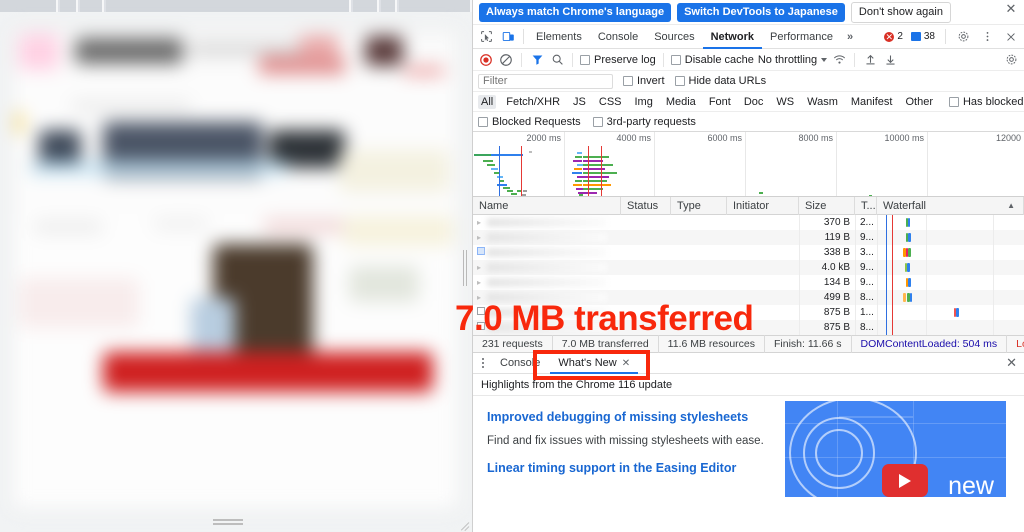 This screenshot has height=532, width=1024. I want to click on filter-icon, so click(537, 60).